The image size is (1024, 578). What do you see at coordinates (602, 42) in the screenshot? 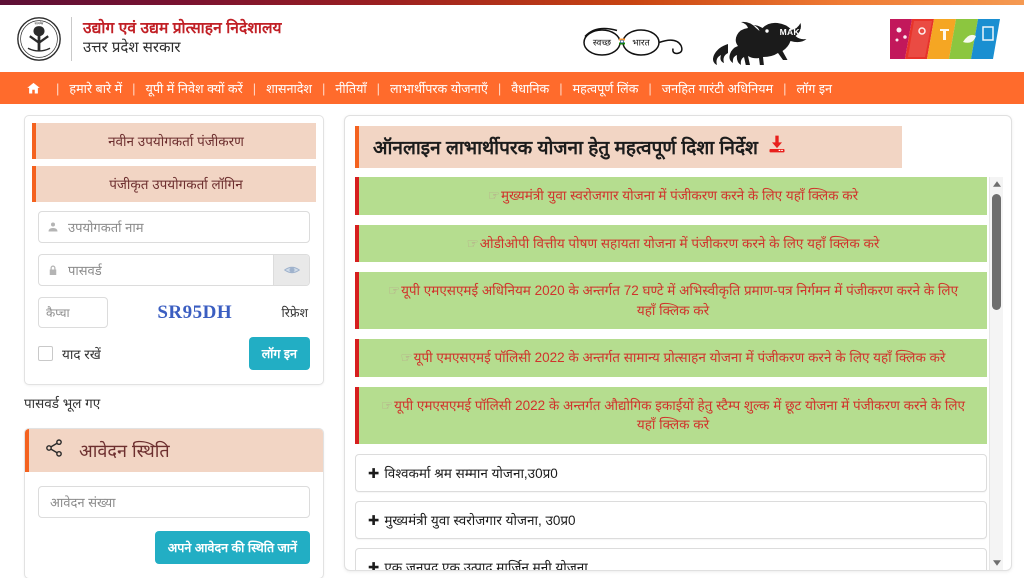
I see `svg-text: स्वच्छ` at bounding box center [602, 42].